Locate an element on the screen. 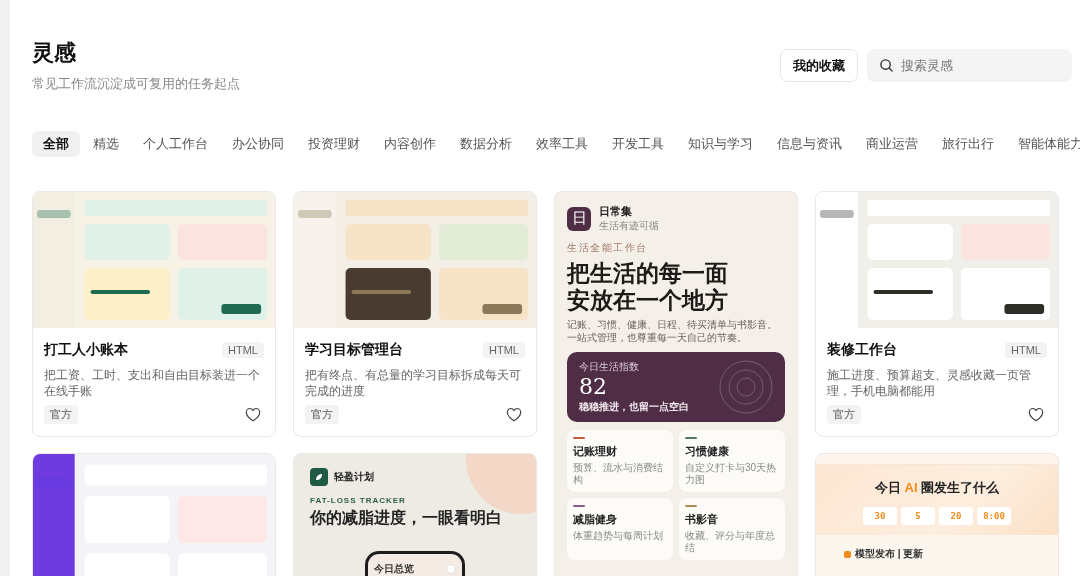 Image resolution: width=1080 pixels, height=576 pixels. headline: 把生活的每一面 is located at coordinates (648, 272).